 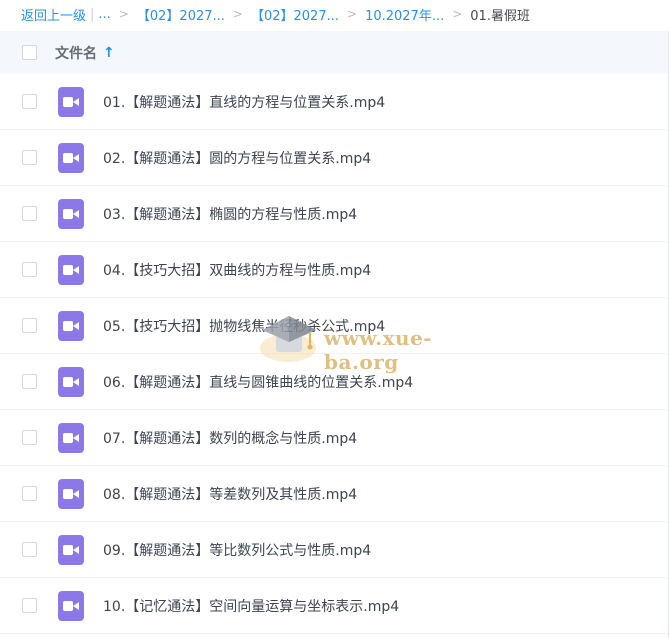 I want to click on file-name: 06.【解题通法】直线与圆锥曲线的位置关系.mp4, so click(x=258, y=382).